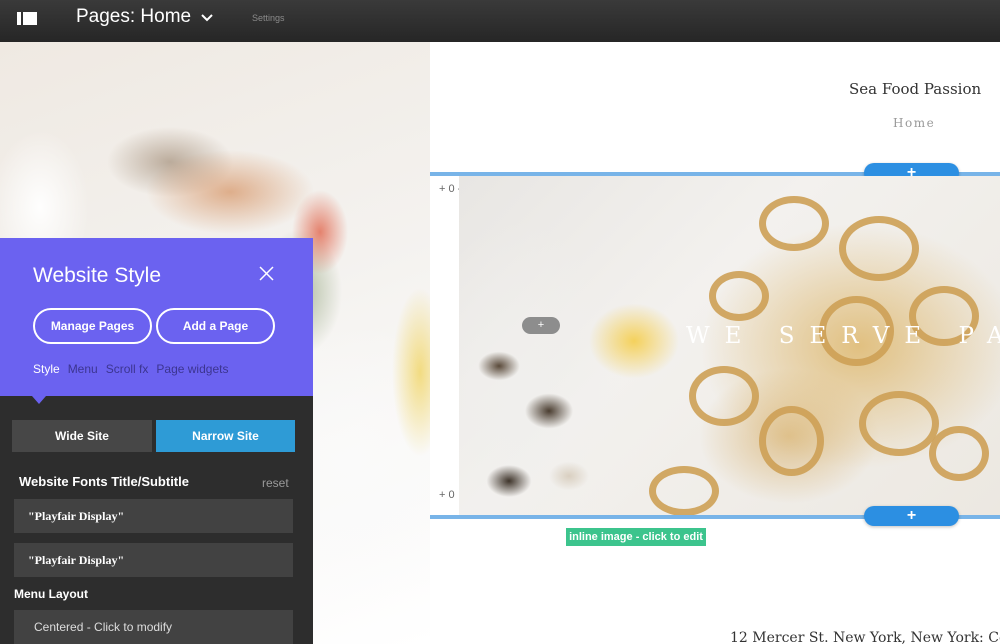 The height and width of the screenshot is (644, 1000). What do you see at coordinates (104, 481) in the screenshot?
I see `fonts-label: Website Fonts Title/Subtitle` at bounding box center [104, 481].